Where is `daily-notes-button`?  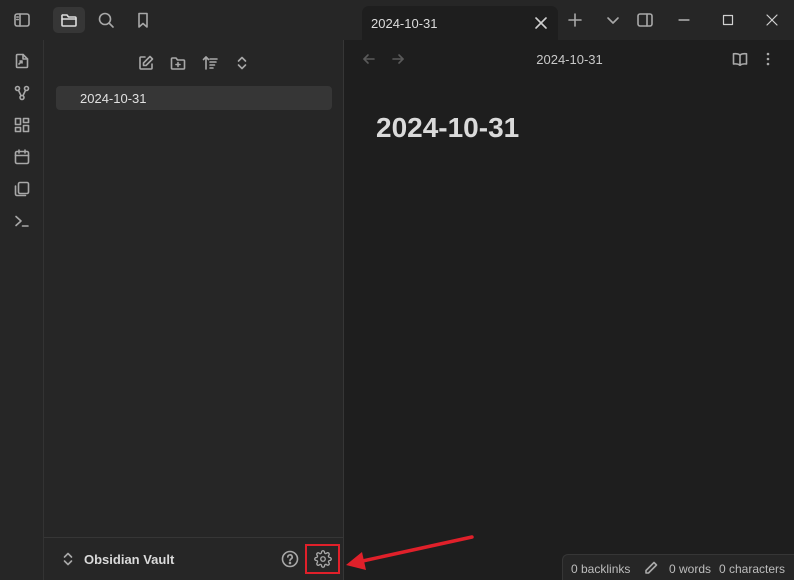 daily-notes-button is located at coordinates (22, 157).